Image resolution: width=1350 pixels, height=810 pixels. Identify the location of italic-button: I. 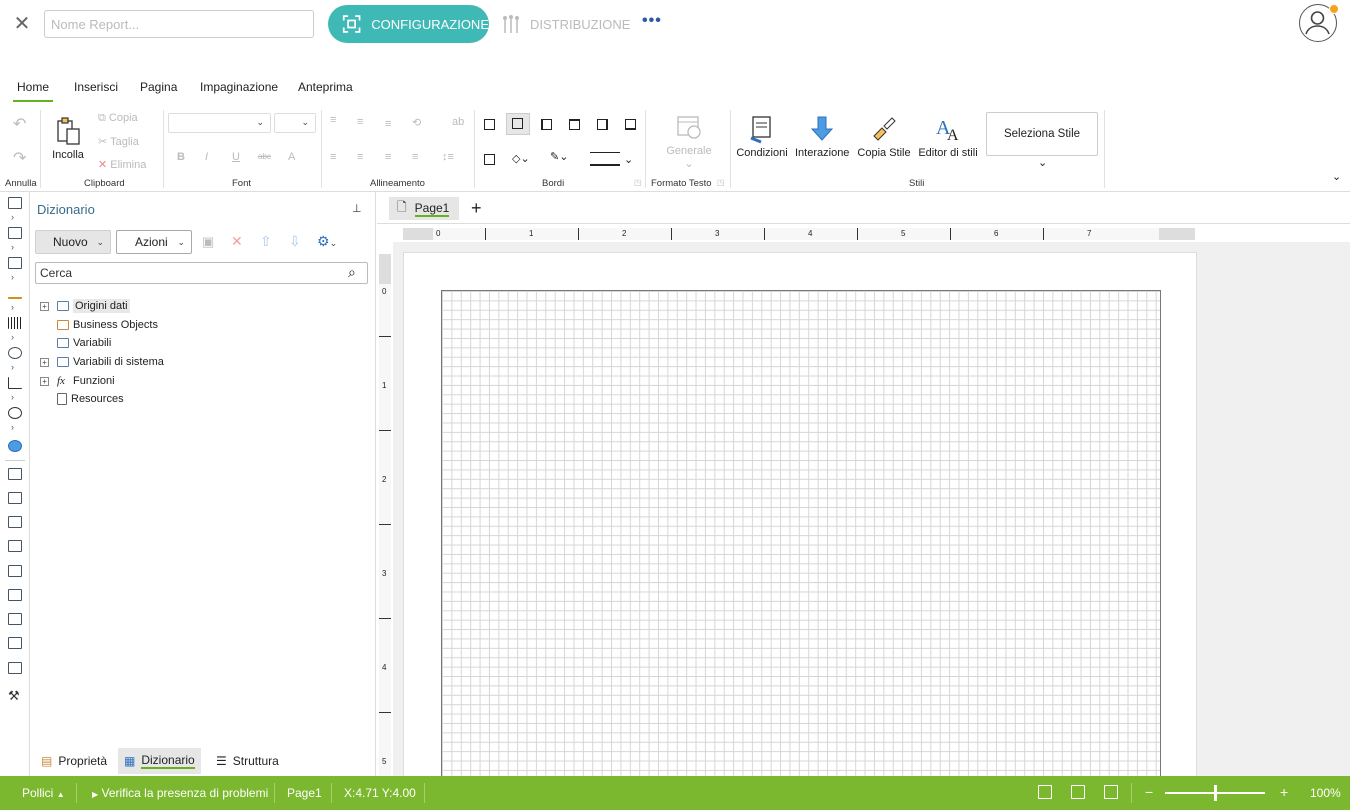
(206, 157).